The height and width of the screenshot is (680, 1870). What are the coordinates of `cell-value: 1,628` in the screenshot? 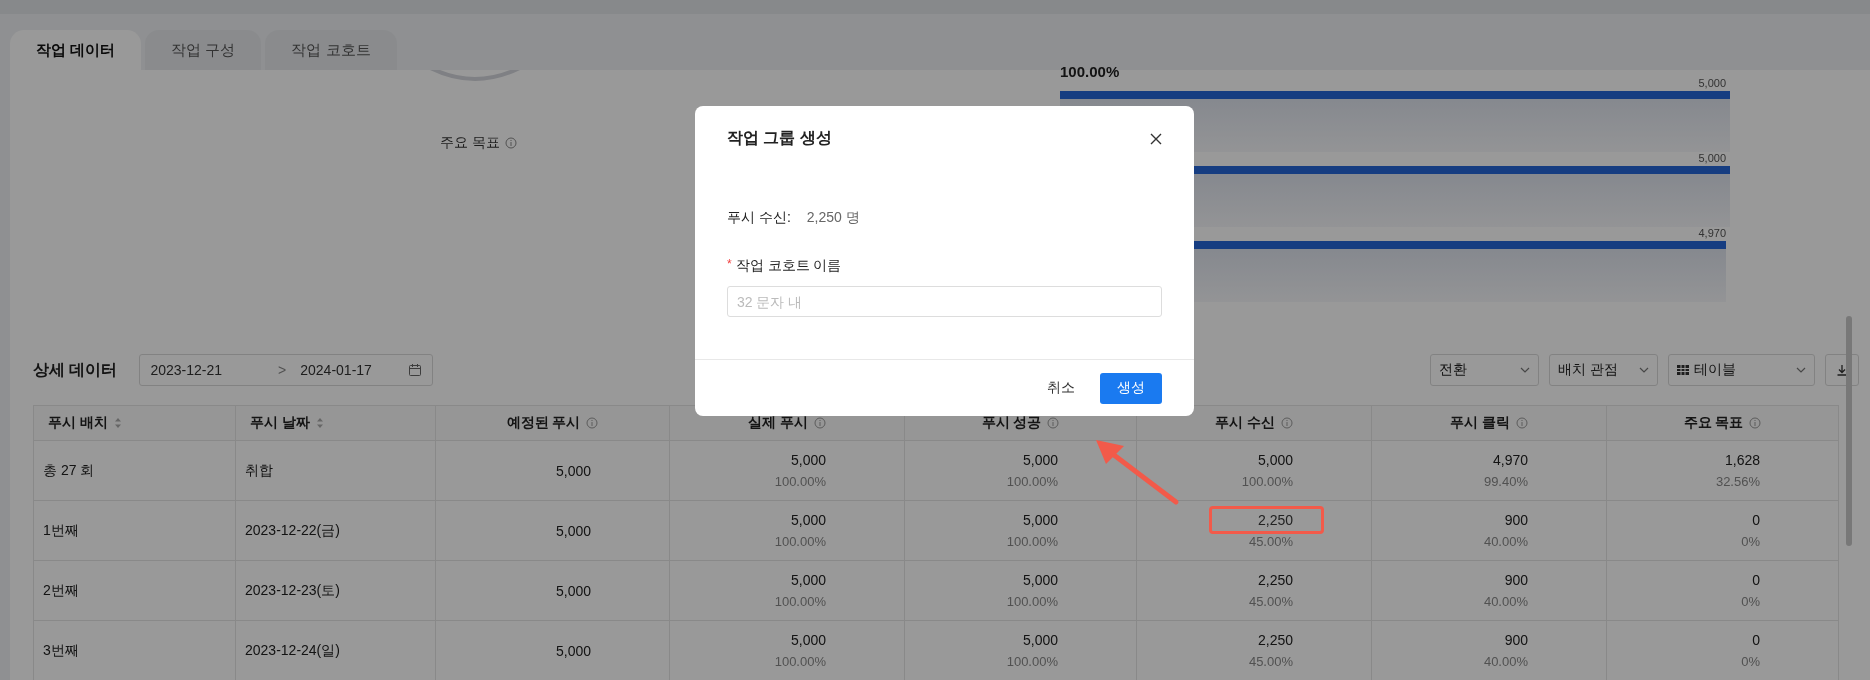 It's located at (1742, 460).